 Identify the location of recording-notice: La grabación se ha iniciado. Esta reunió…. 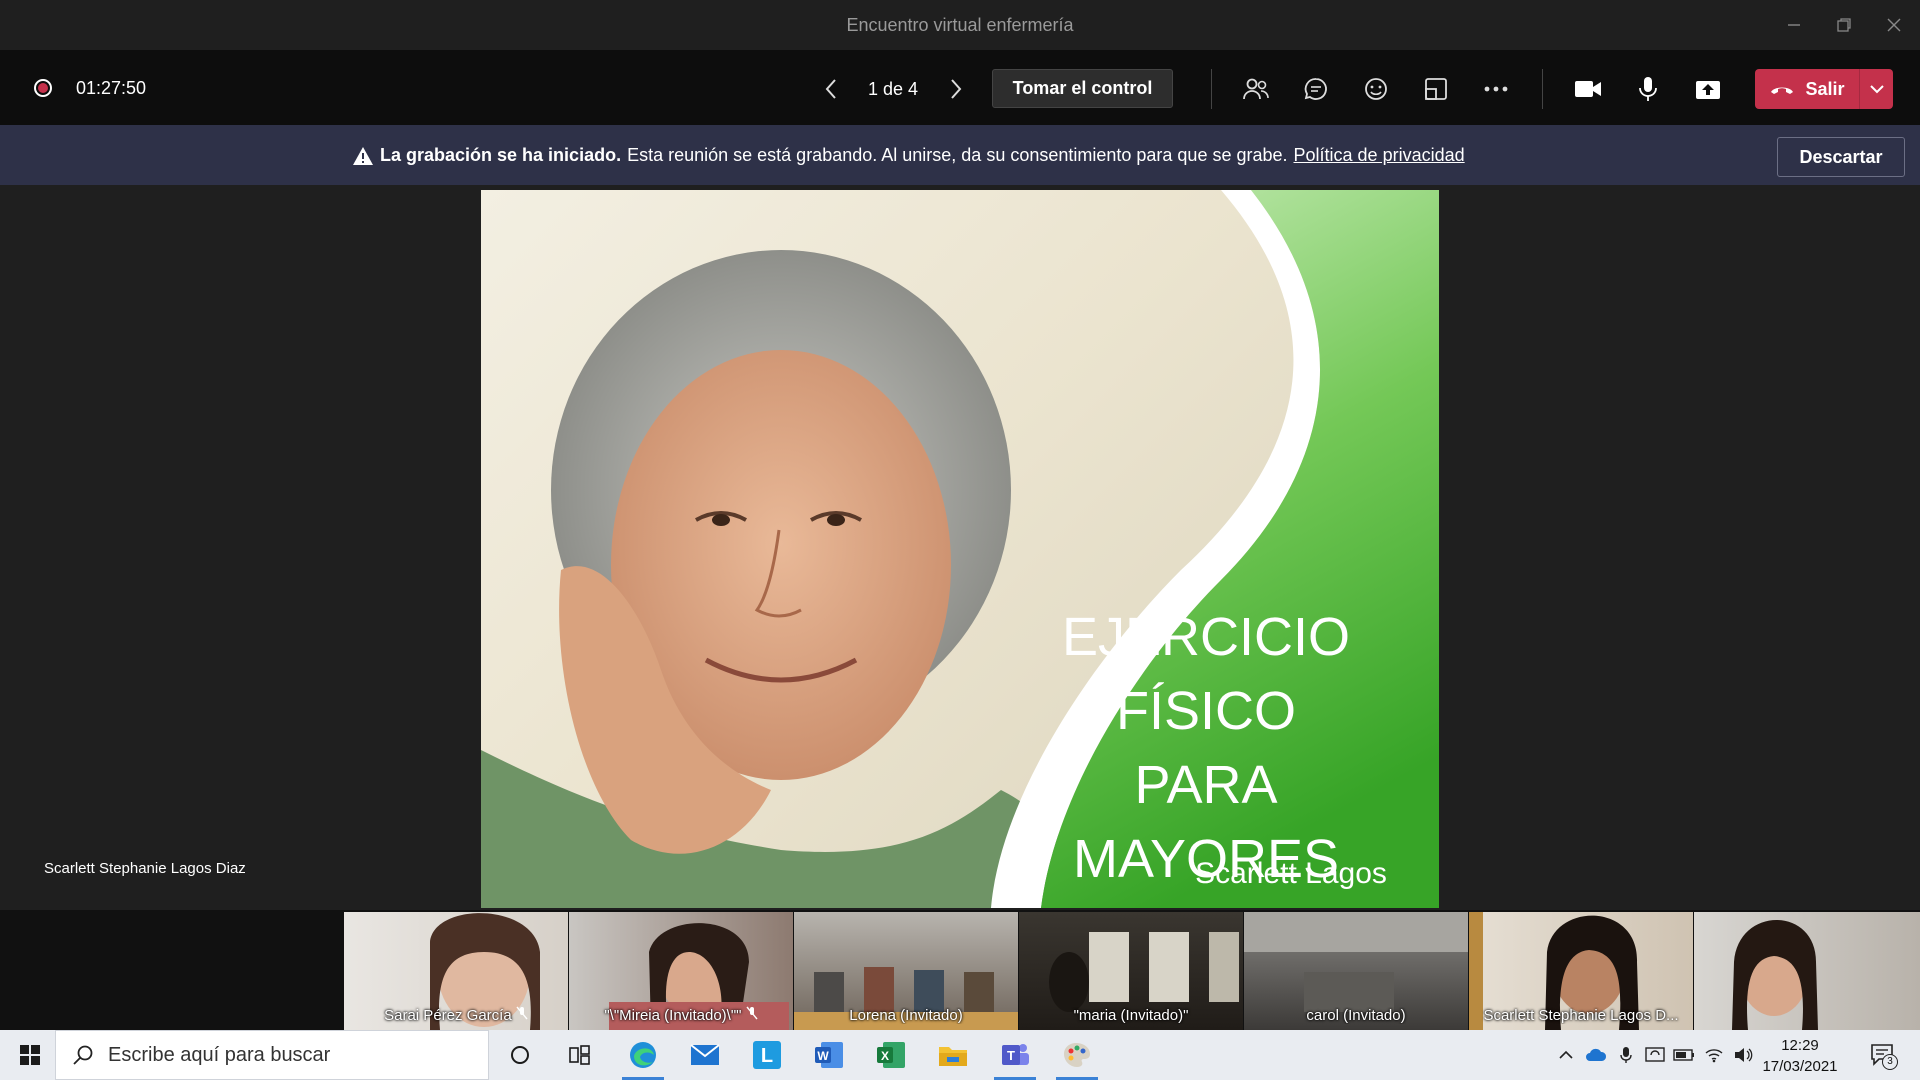
(908, 155).